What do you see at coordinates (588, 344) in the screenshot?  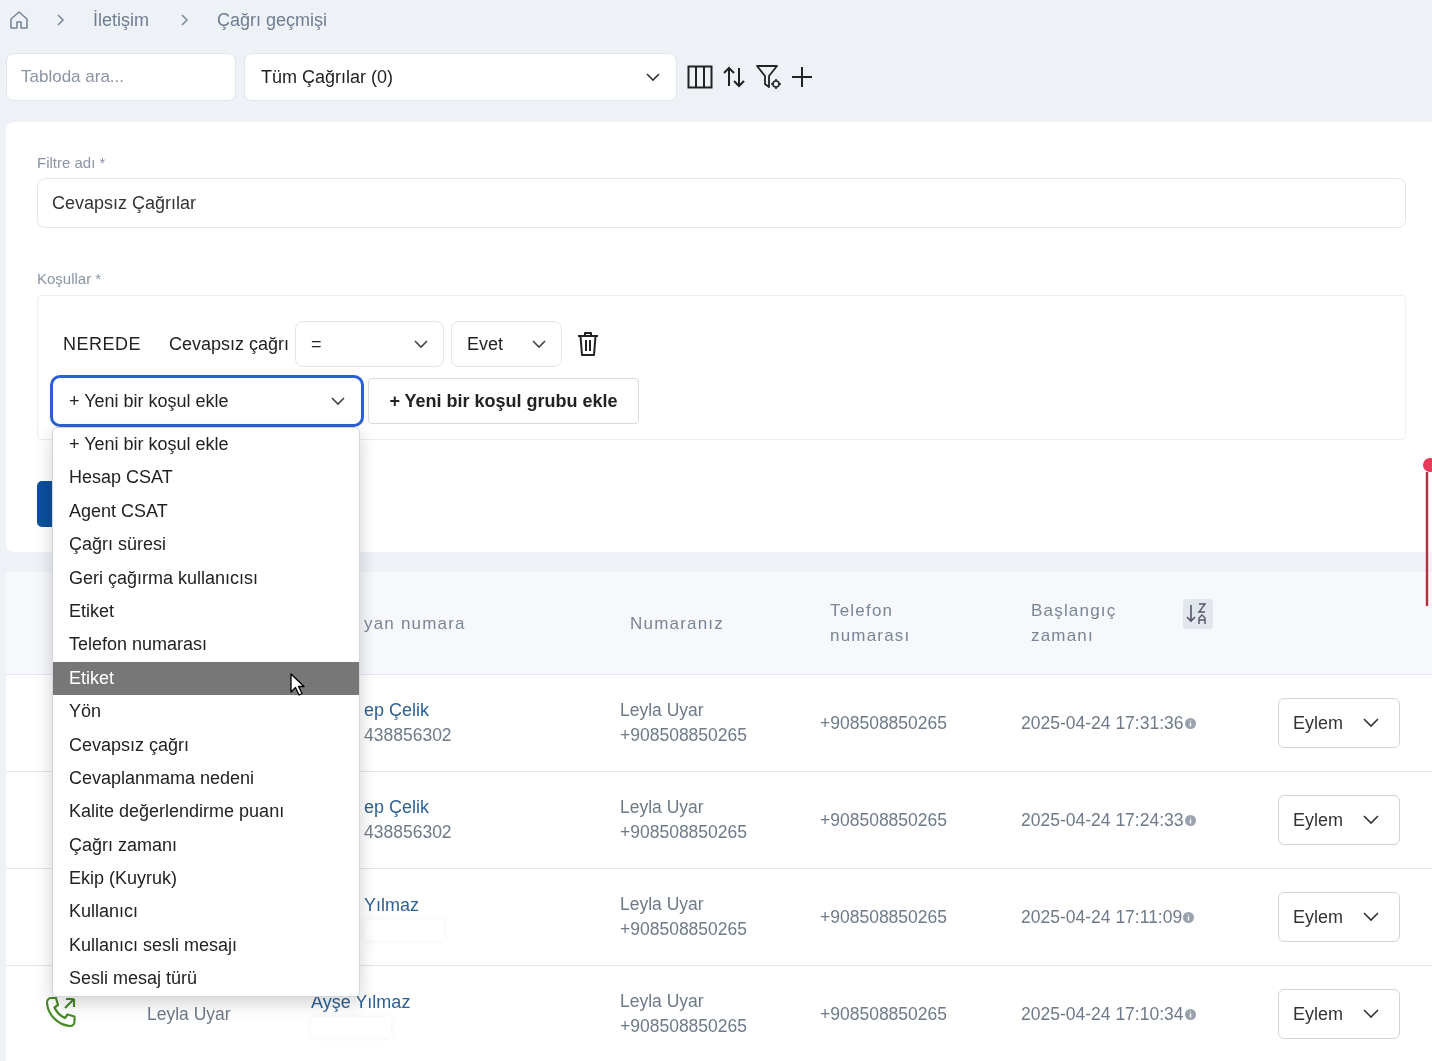 I see `delete-icon` at bounding box center [588, 344].